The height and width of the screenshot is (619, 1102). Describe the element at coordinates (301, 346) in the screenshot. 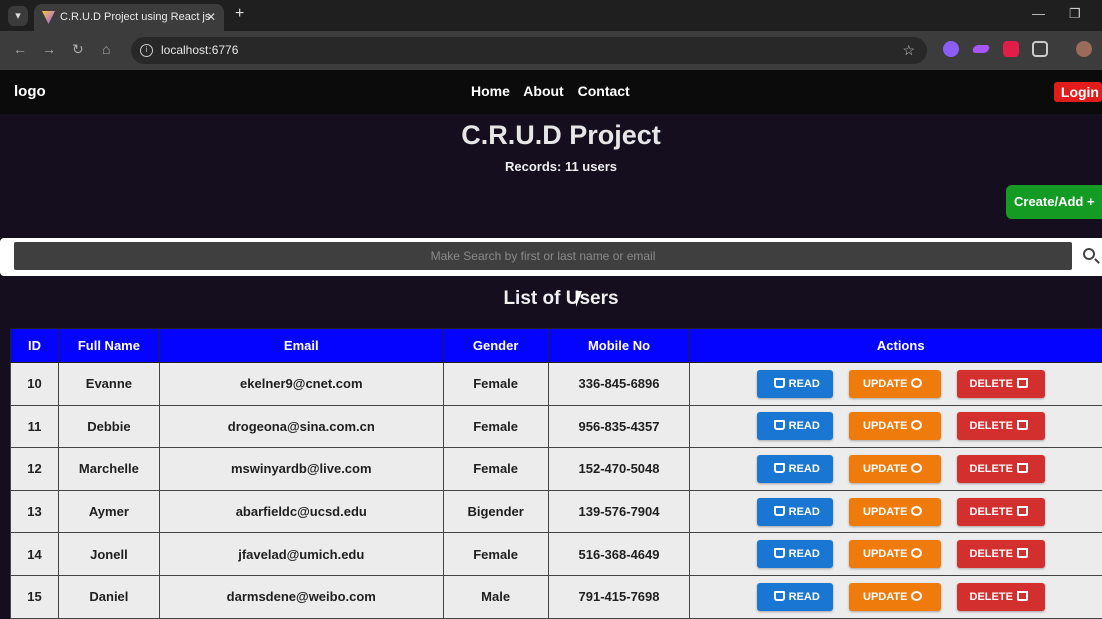

I see `header-email: Email` at that location.